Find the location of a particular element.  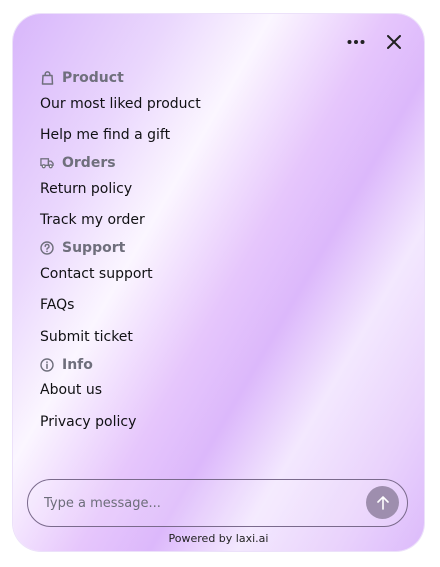

close-button is located at coordinates (394, 42).